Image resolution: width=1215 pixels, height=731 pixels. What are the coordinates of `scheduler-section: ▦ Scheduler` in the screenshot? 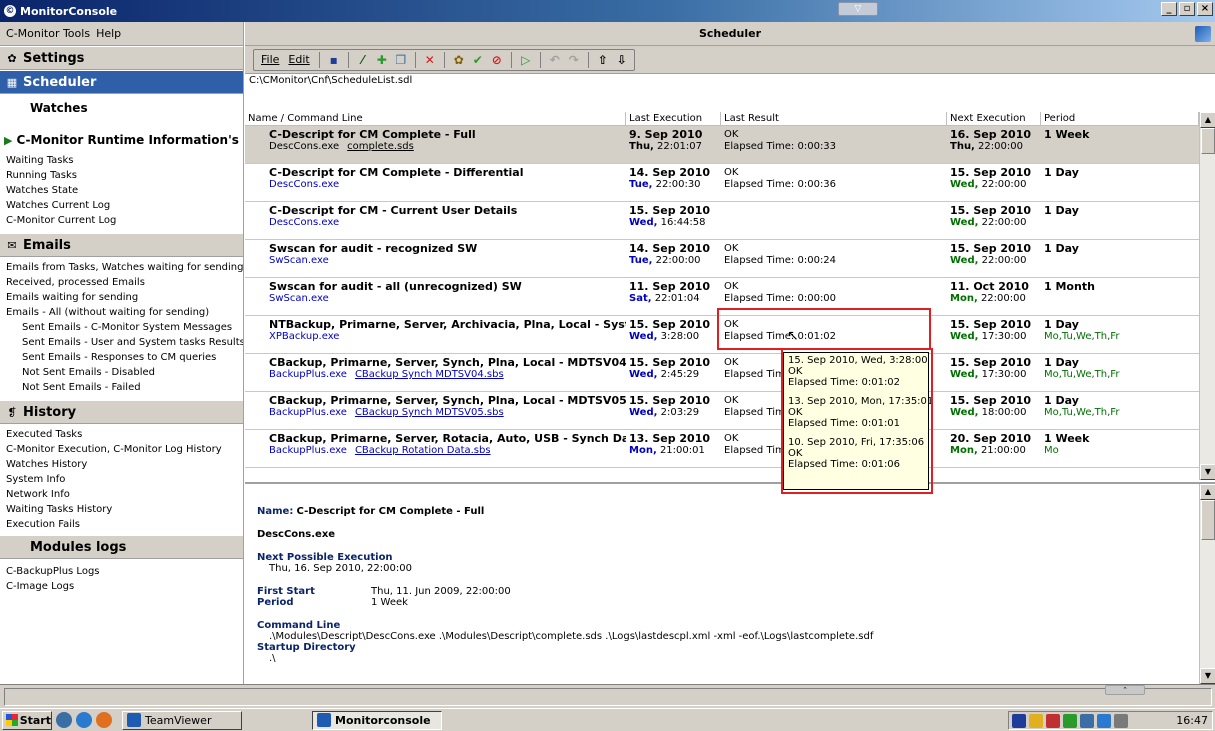 It's located at (121, 82).